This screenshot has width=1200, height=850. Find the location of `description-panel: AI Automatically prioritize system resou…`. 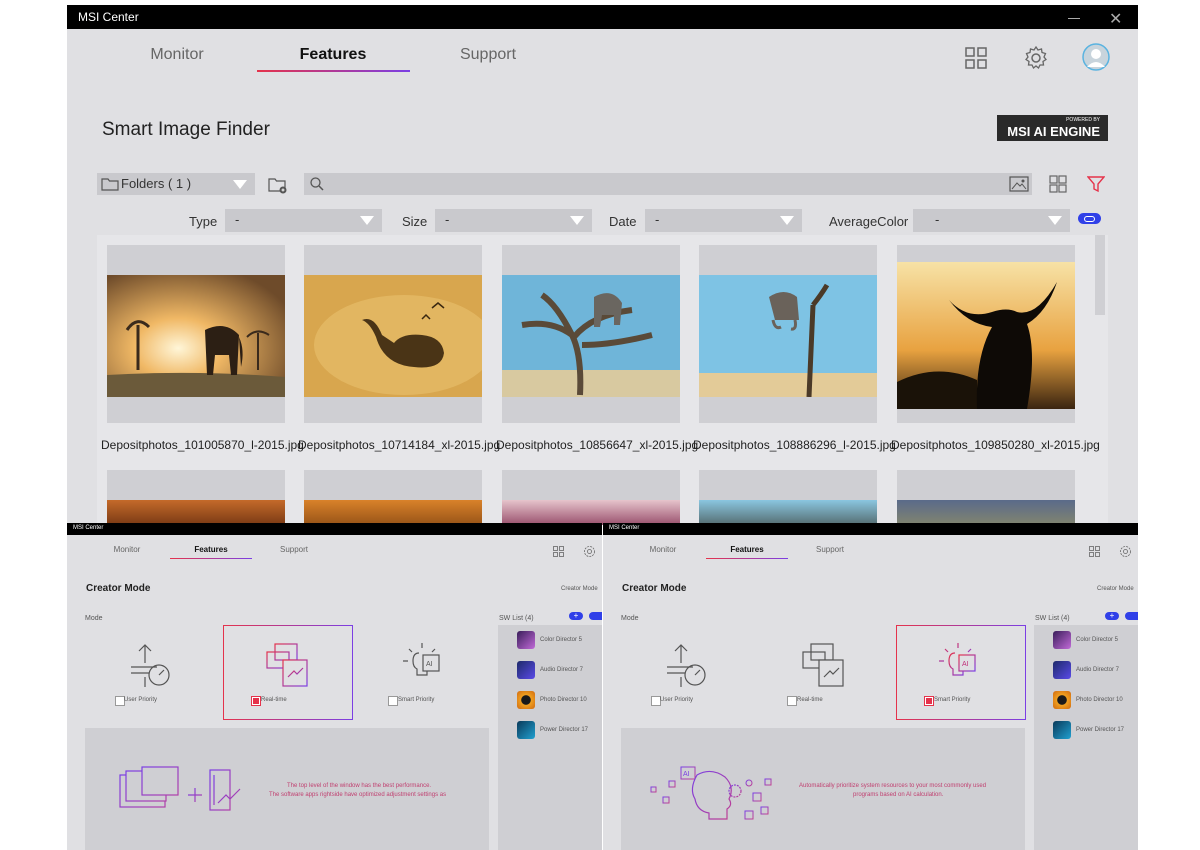

description-panel: AI Automatically prioritize system resou… is located at coordinates (823, 789).